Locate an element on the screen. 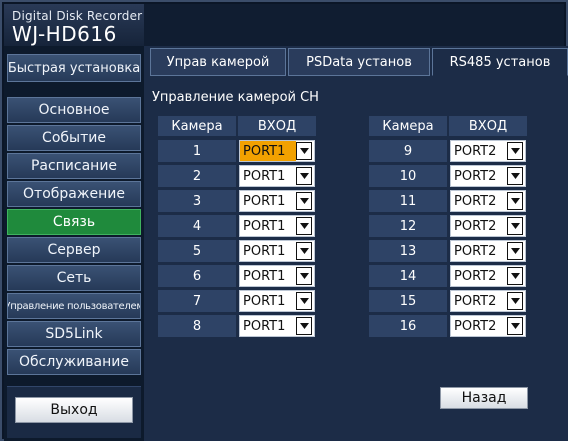  sidebar-item-1: Основное is located at coordinates (74, 110).